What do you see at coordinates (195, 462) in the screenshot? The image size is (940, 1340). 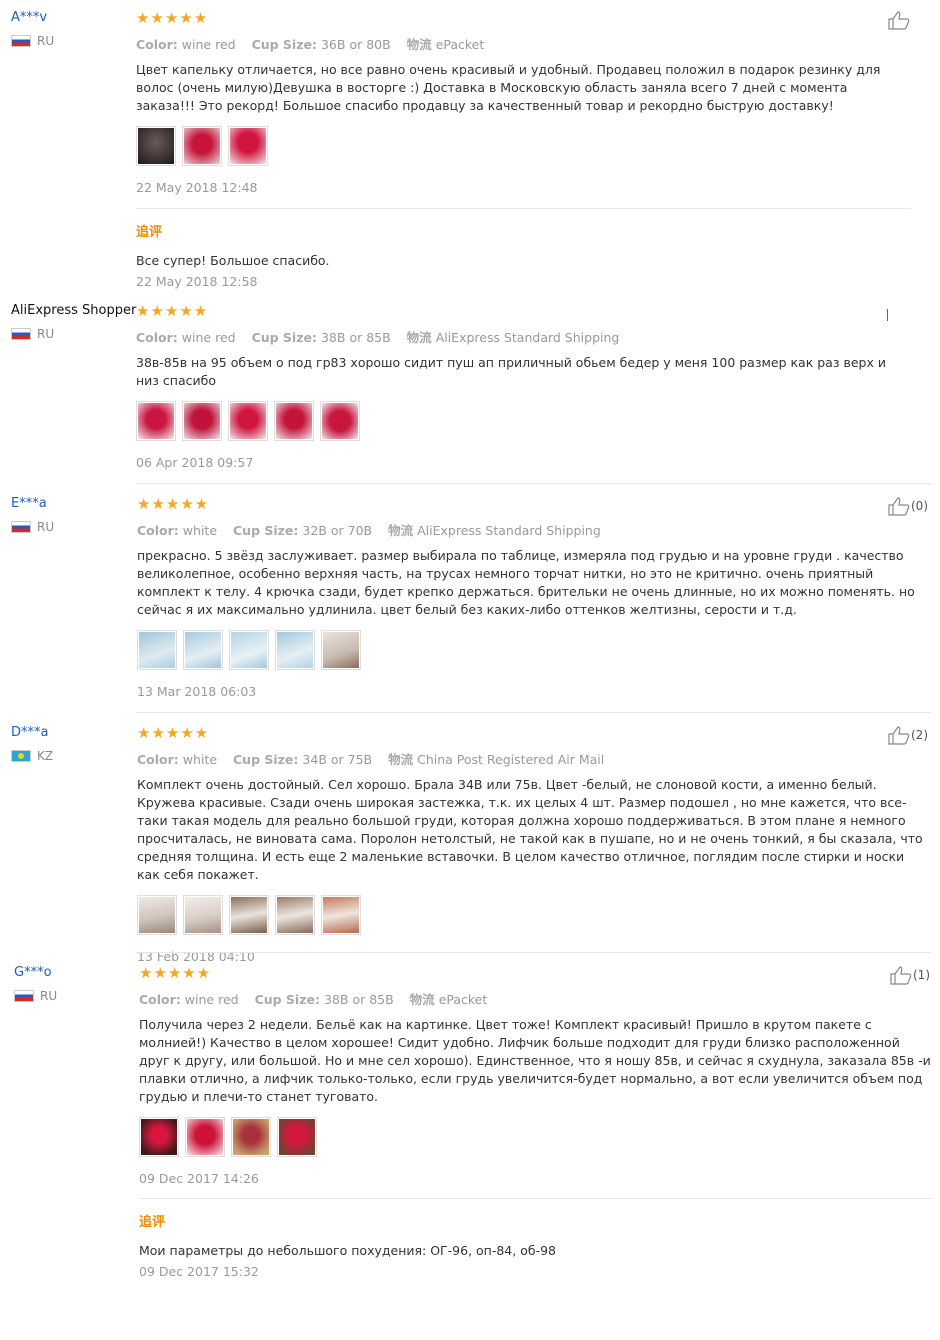 I see `review-date: 06 Apr 2018 09:57` at bounding box center [195, 462].